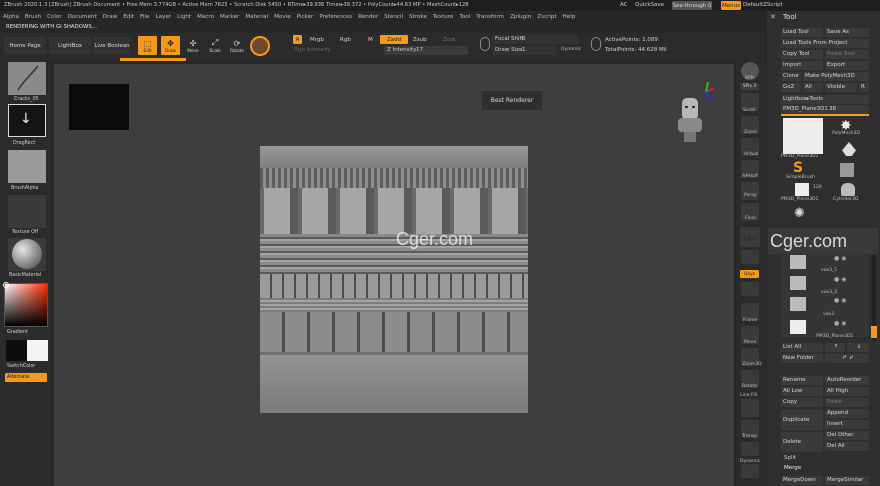  What do you see at coordinates (847, 54) in the screenshot?
I see `paste-tool-button: Paste Tool` at bounding box center [847, 54].